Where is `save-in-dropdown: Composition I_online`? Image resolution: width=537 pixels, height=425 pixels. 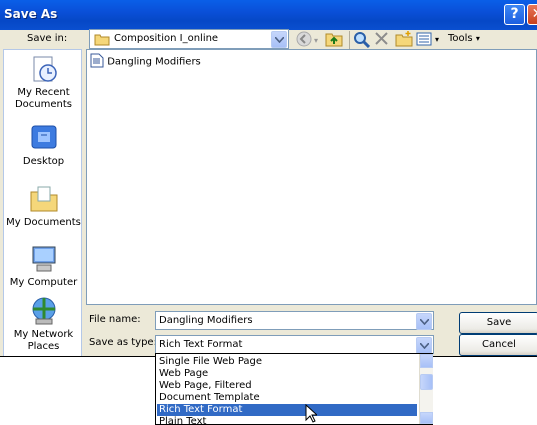 save-in-dropdown: Composition I_online is located at coordinates (189, 39).